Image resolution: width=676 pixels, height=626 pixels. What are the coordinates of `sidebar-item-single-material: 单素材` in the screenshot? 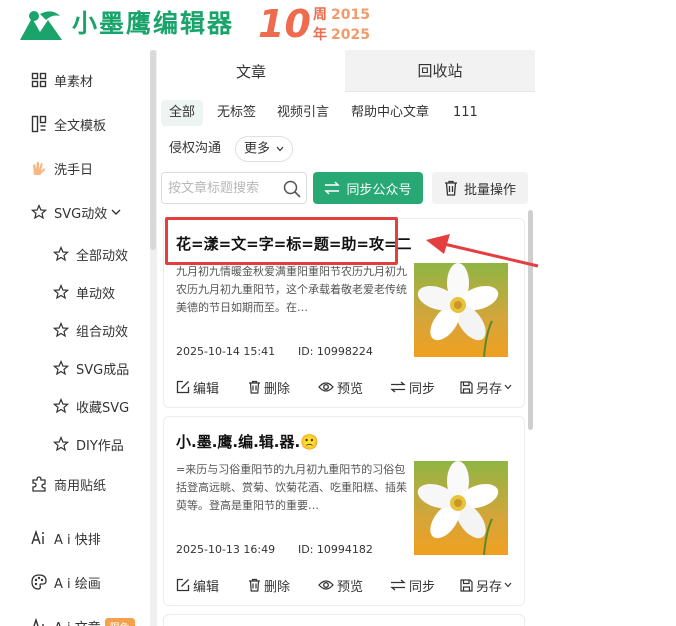 It's located at (61, 80).